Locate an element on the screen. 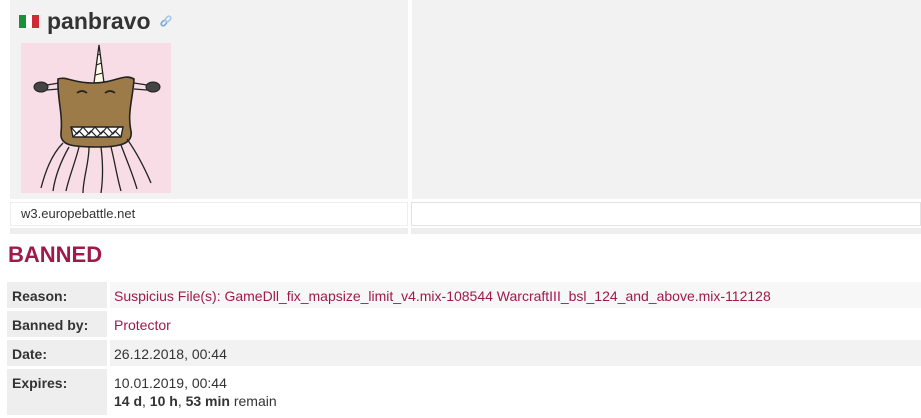  server-name: w3.europebattle.net is located at coordinates (209, 214).